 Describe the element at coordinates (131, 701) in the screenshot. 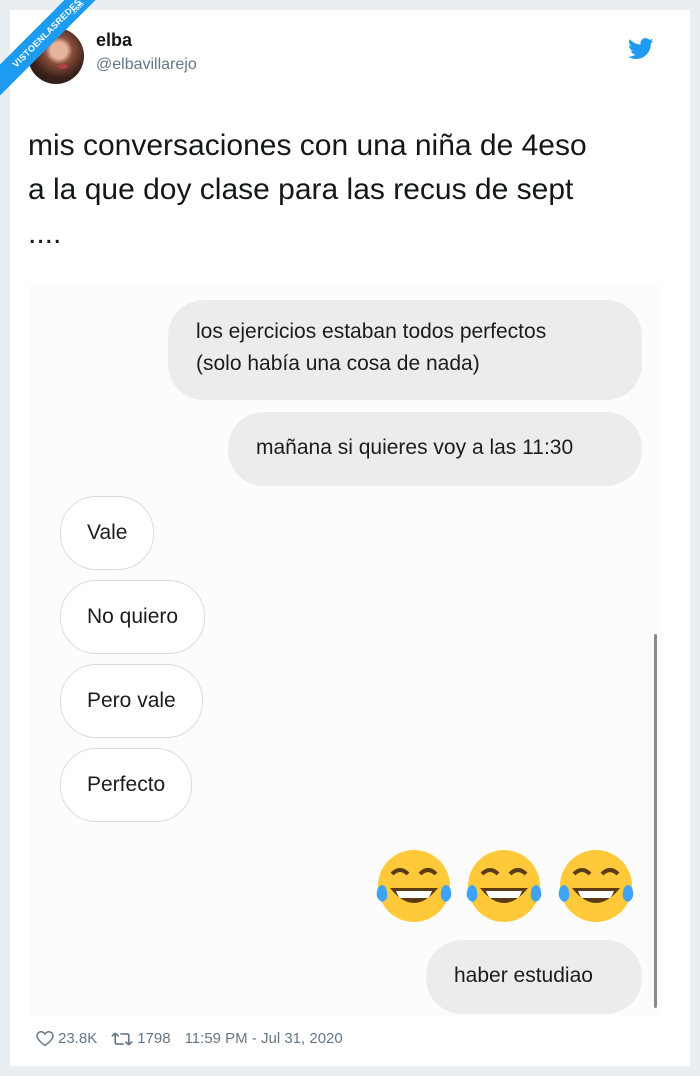

I see `incoming-message: Pero vale` at that location.